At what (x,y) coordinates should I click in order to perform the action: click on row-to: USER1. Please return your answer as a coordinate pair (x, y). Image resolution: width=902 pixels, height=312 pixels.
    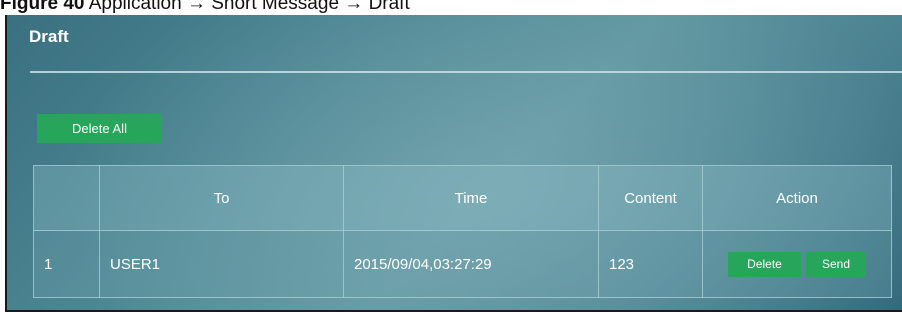
    Looking at the image, I should click on (221, 264).